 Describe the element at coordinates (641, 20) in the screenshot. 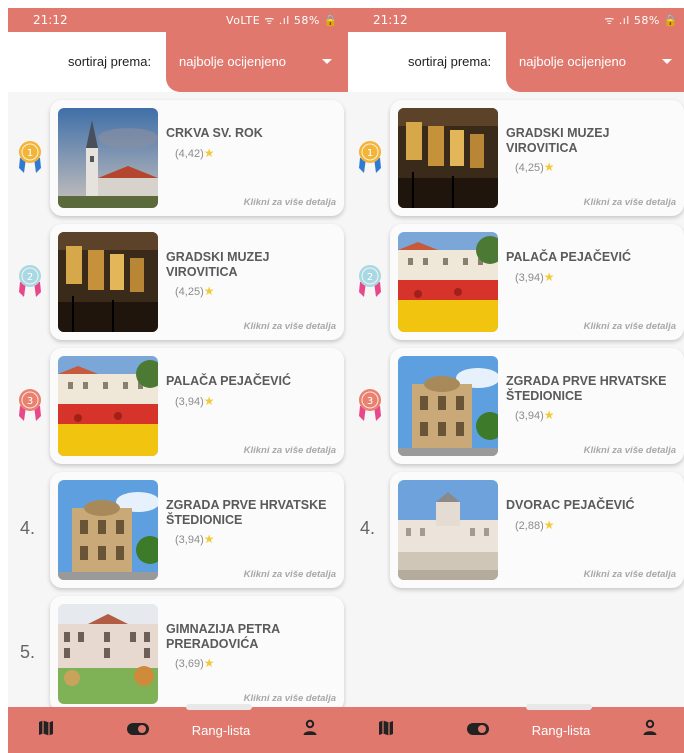

I see `status-icons: ᯤ .ıl 58% 🔒` at that location.